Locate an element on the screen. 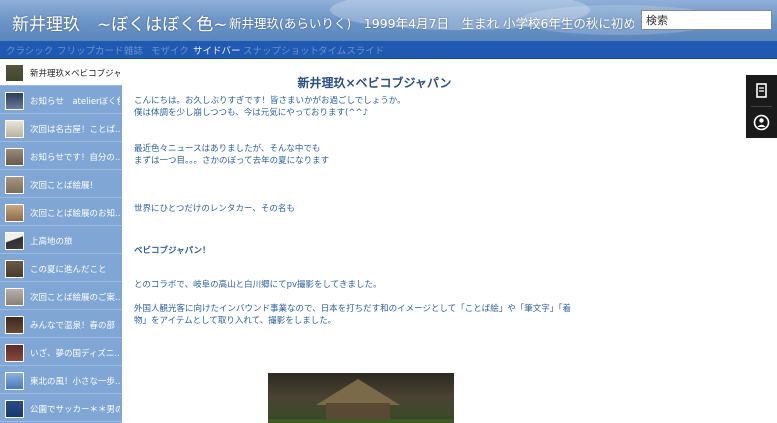 Image resolution: width=777 pixels, height=423 pixels. post-photo-thatched-house is located at coordinates (361, 398).